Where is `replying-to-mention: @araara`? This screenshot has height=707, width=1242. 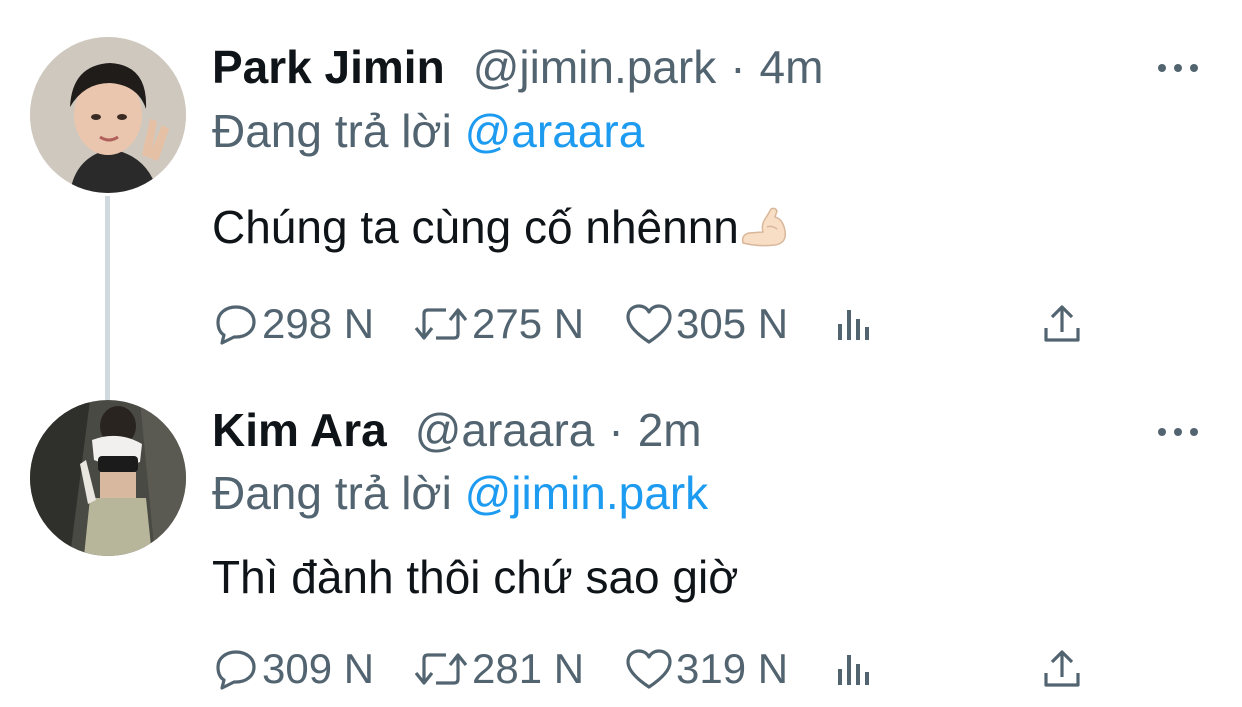 replying-to-mention: @araara is located at coordinates (555, 131).